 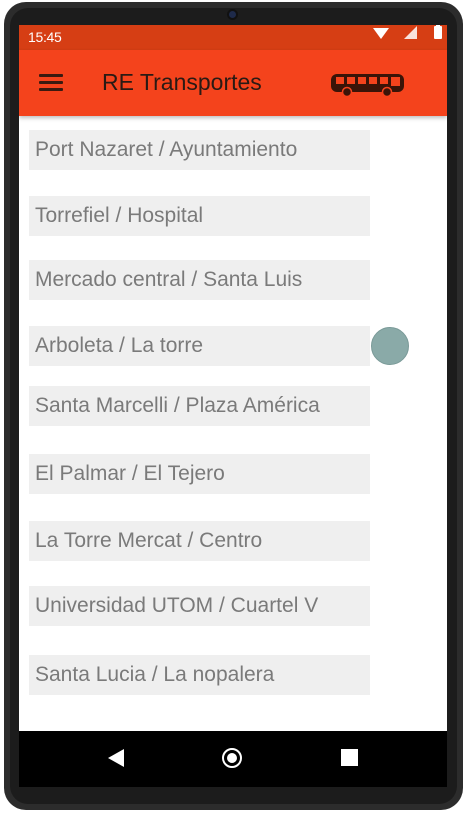 What do you see at coordinates (199, 280) in the screenshot?
I see `route-item: Mercado central / Santa Luis` at bounding box center [199, 280].